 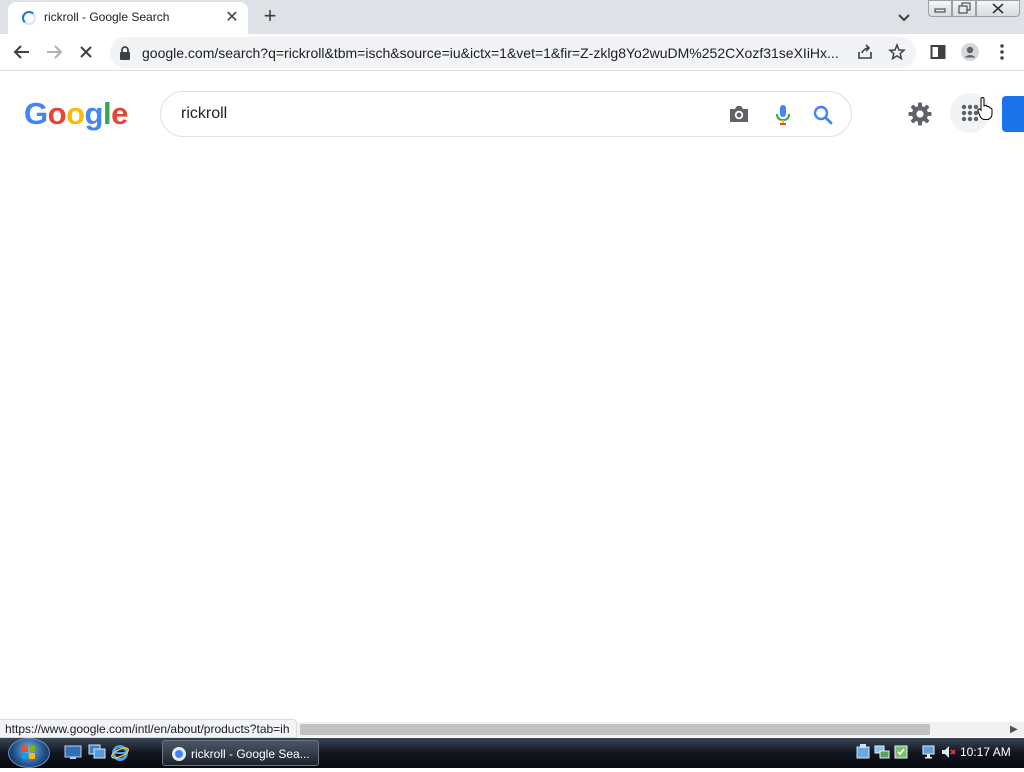 I want to click on tray-network-icon, so click(x=882, y=752).